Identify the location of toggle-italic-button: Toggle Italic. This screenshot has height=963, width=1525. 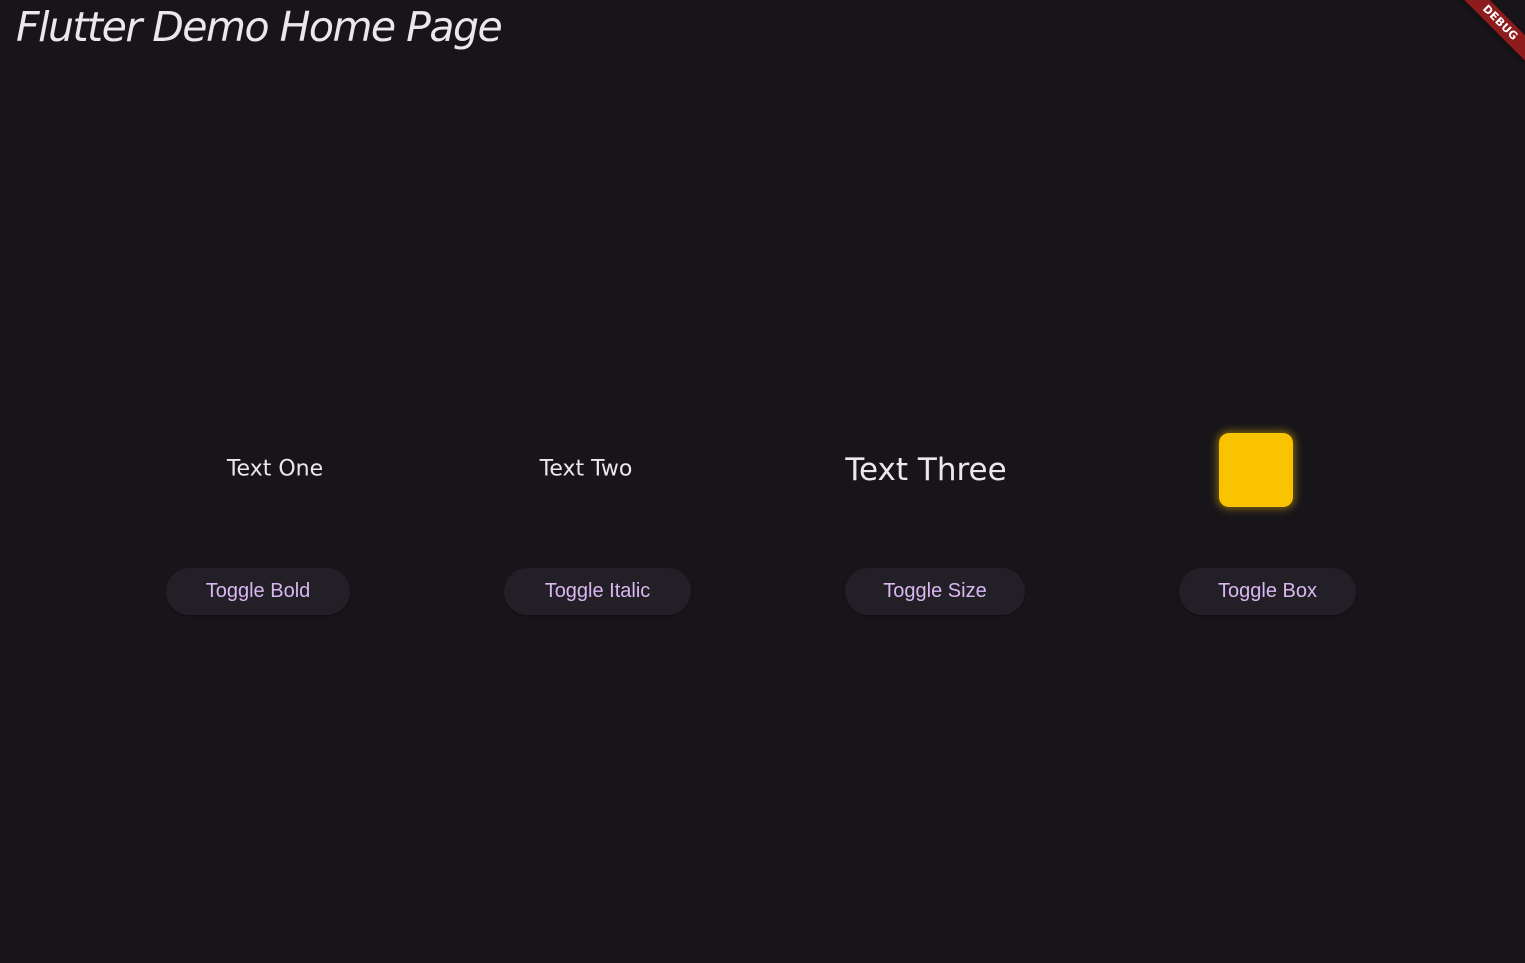
(597, 591).